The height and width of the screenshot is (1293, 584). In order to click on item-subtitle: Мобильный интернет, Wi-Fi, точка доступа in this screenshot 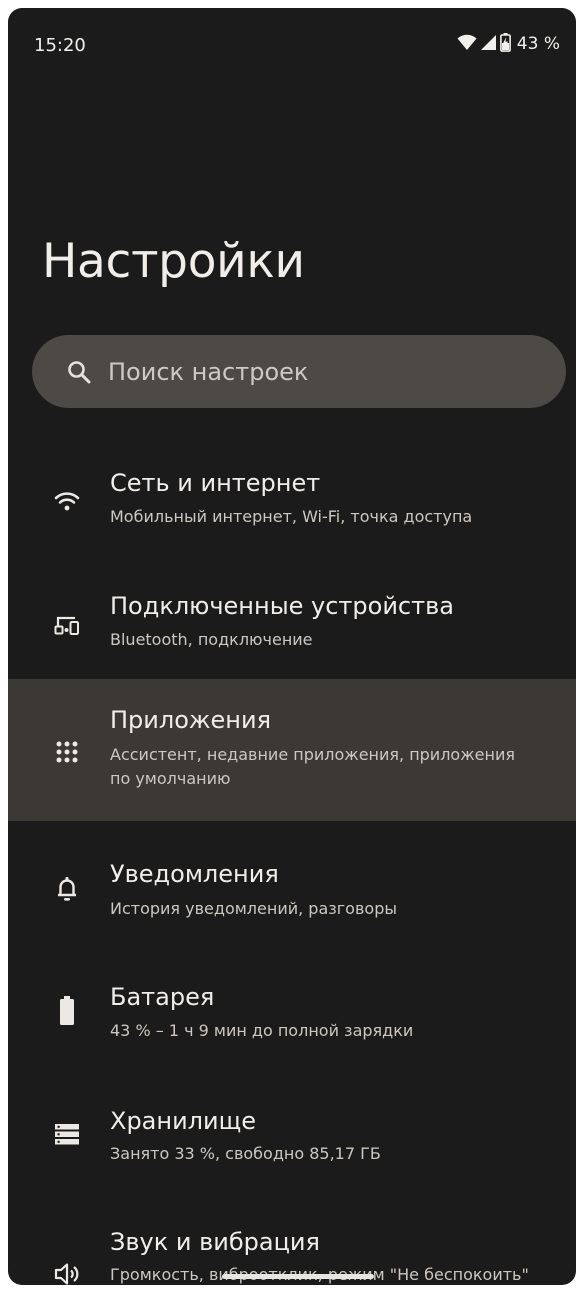, I will do `click(291, 516)`.